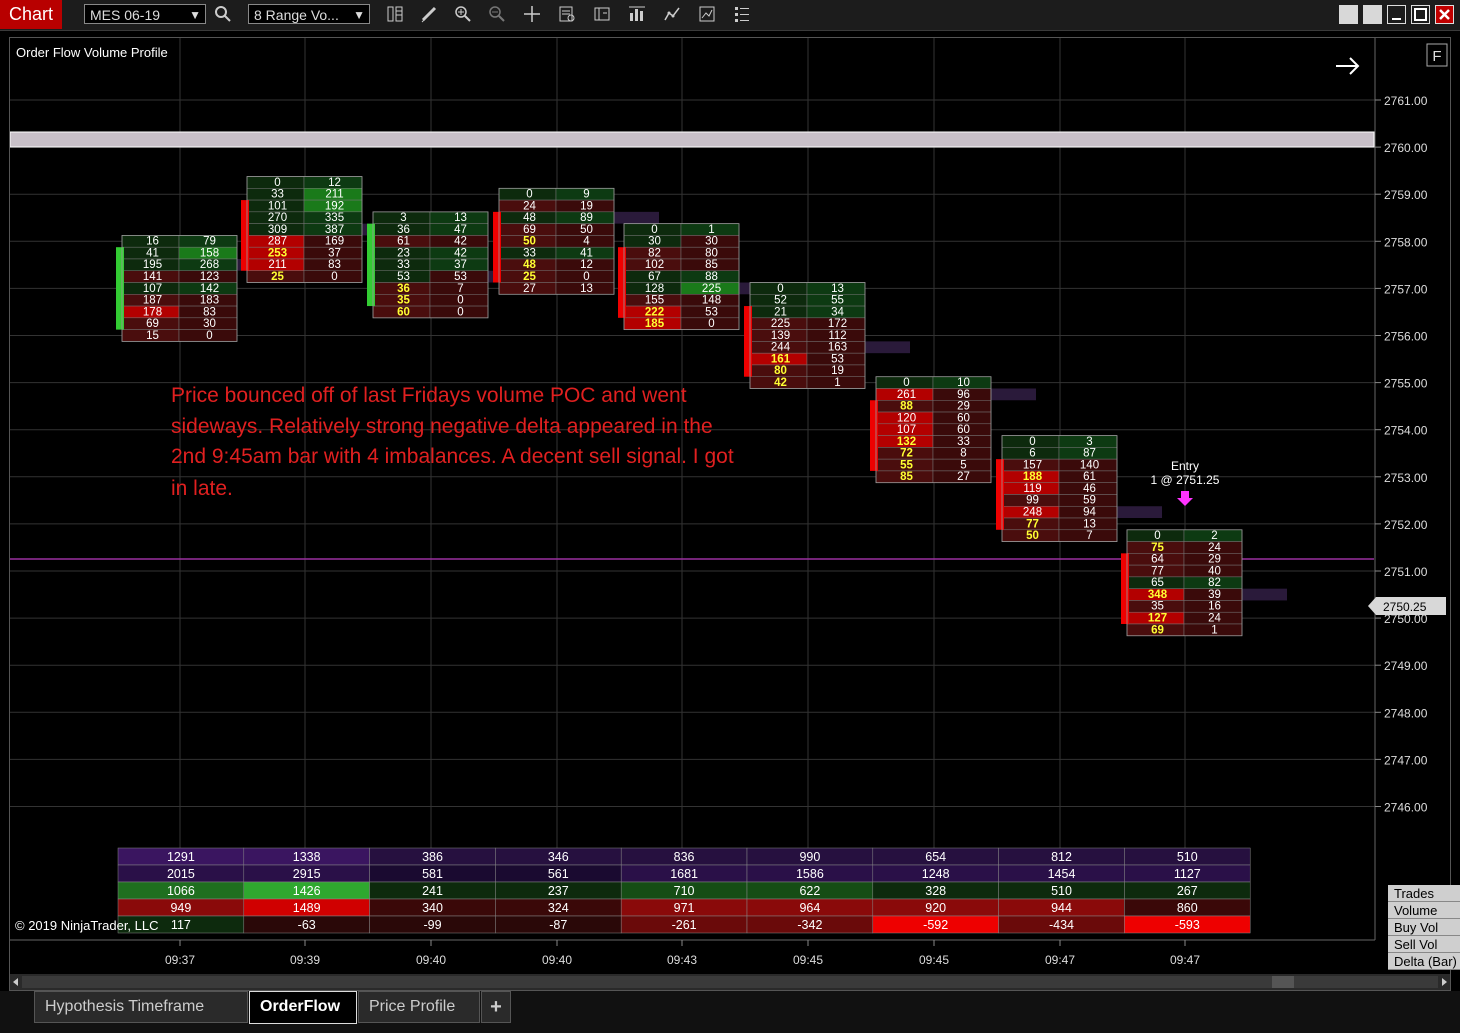 The image size is (1460, 1033). I want to click on stats-value: -434, so click(1061, 925).